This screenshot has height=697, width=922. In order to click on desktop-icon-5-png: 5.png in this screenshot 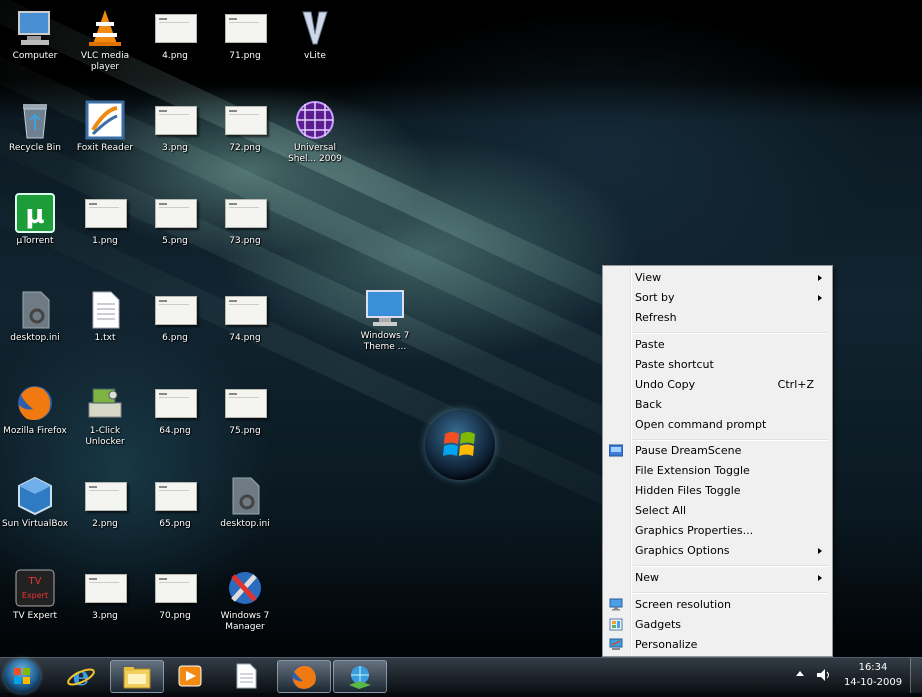, I will do `click(175, 220)`.